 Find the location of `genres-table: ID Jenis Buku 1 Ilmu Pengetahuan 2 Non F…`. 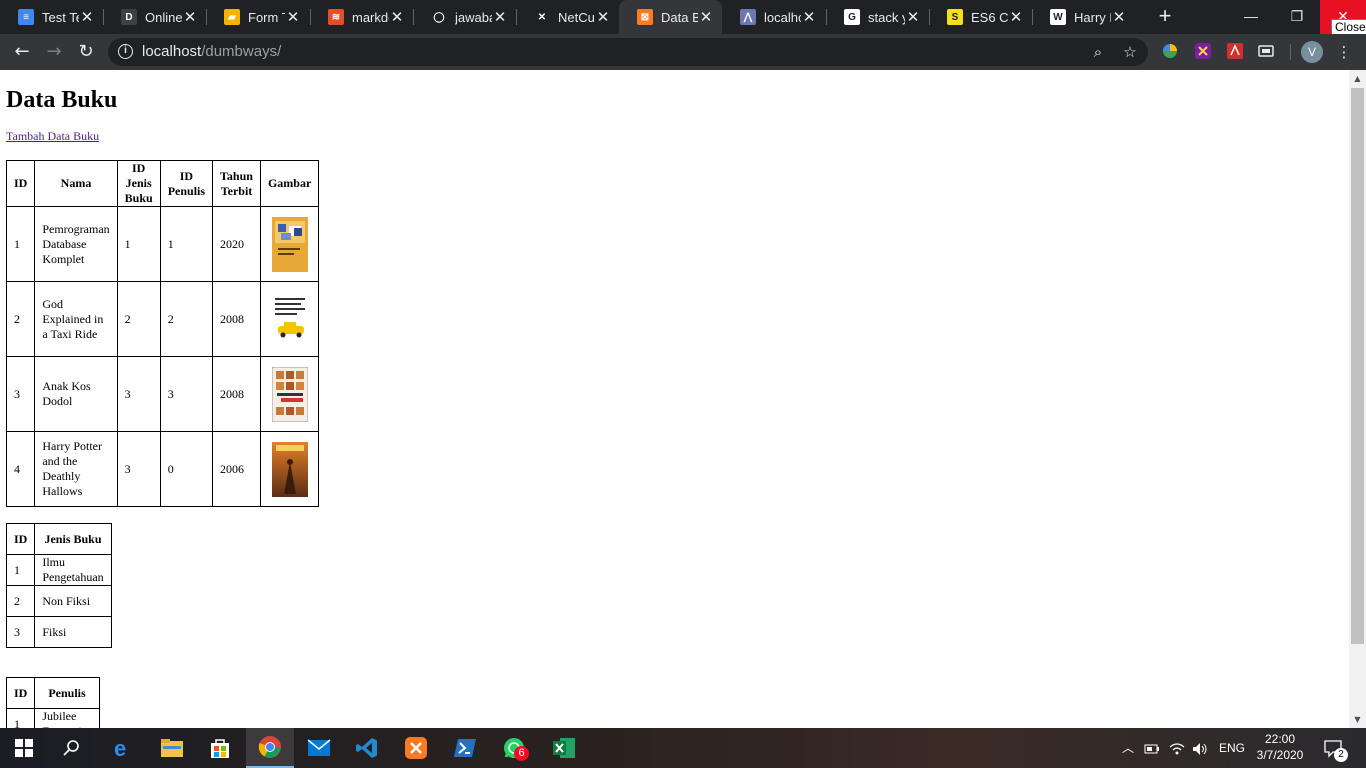

genres-table: ID Jenis Buku 1 Ilmu Pengetahuan 2 Non F… is located at coordinates (58, 585).